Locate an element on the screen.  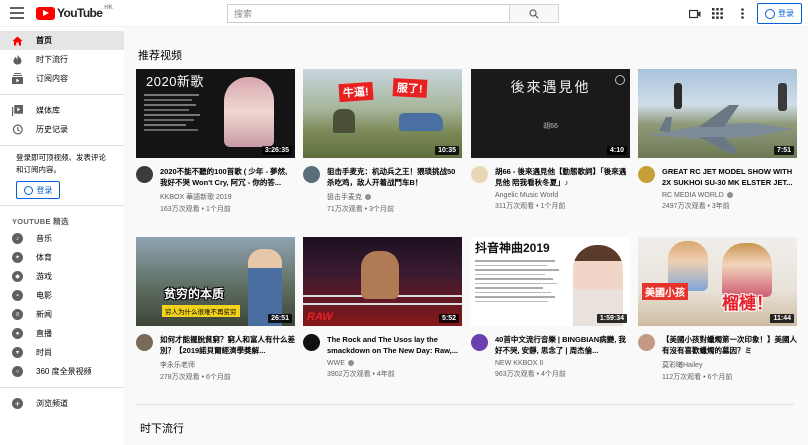
logo-text: YouTube is located at coordinates (80, 13).